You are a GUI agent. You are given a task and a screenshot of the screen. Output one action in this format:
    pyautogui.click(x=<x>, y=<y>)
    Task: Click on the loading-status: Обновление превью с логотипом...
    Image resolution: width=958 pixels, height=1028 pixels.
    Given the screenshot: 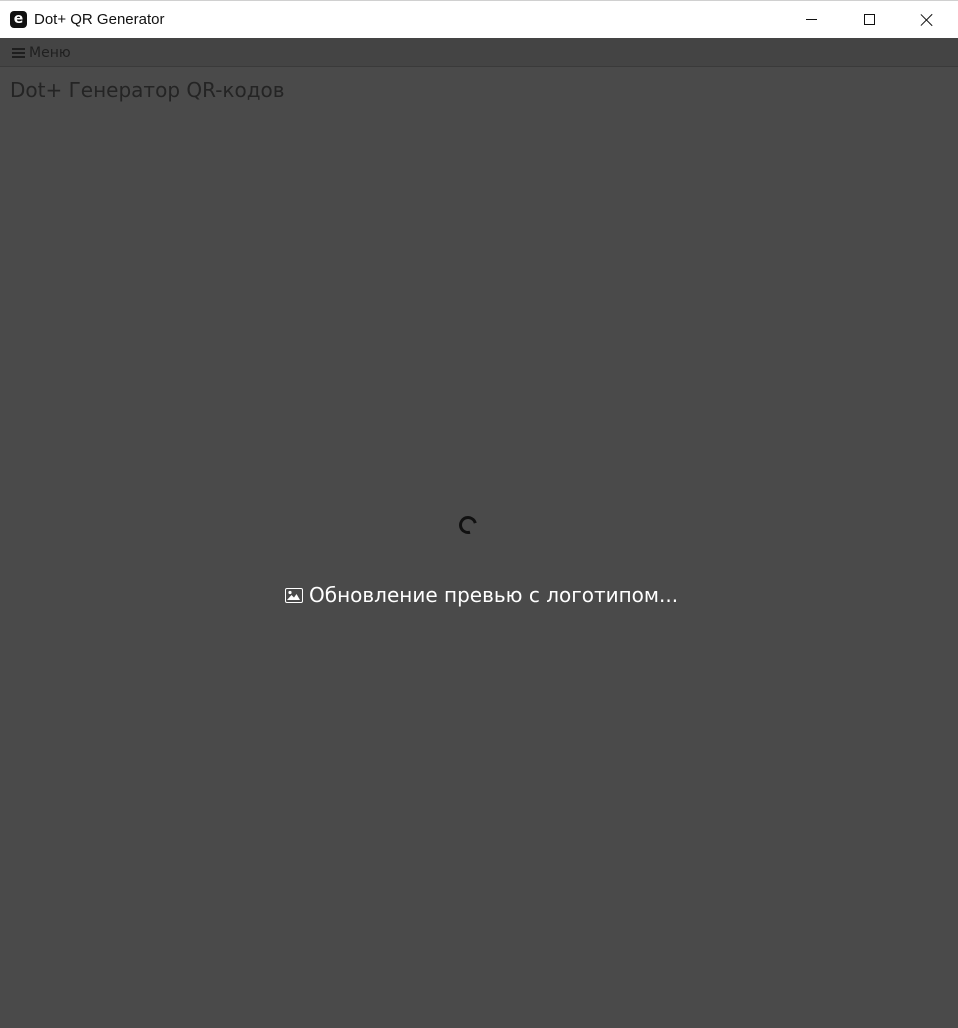 What is the action you would take?
    pyautogui.click(x=481, y=595)
    